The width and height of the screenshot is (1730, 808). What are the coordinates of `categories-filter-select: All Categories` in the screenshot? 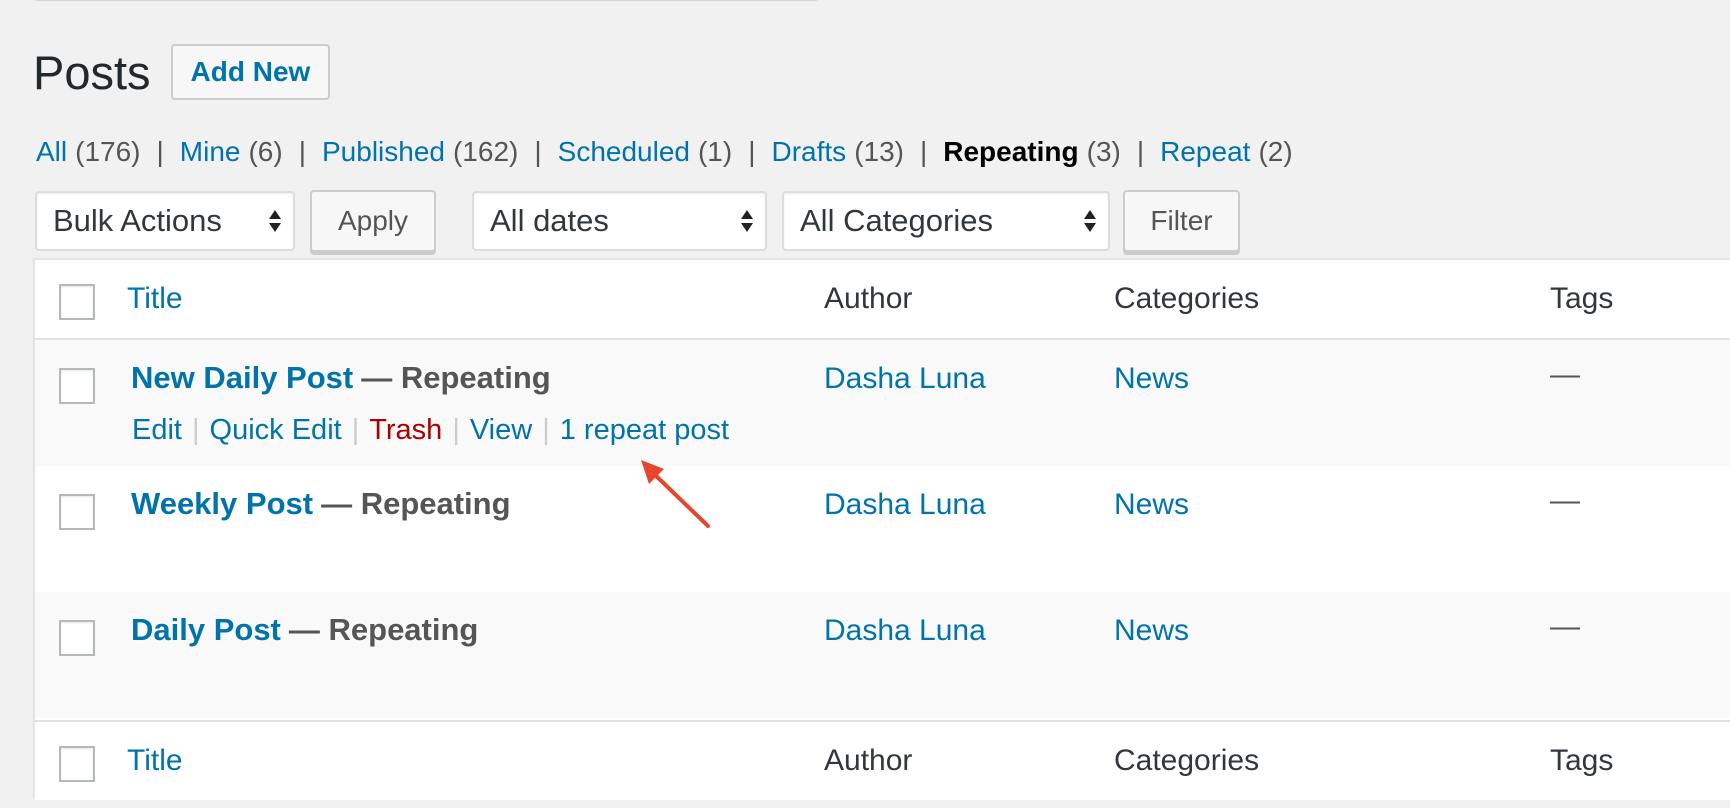 It's located at (946, 221).